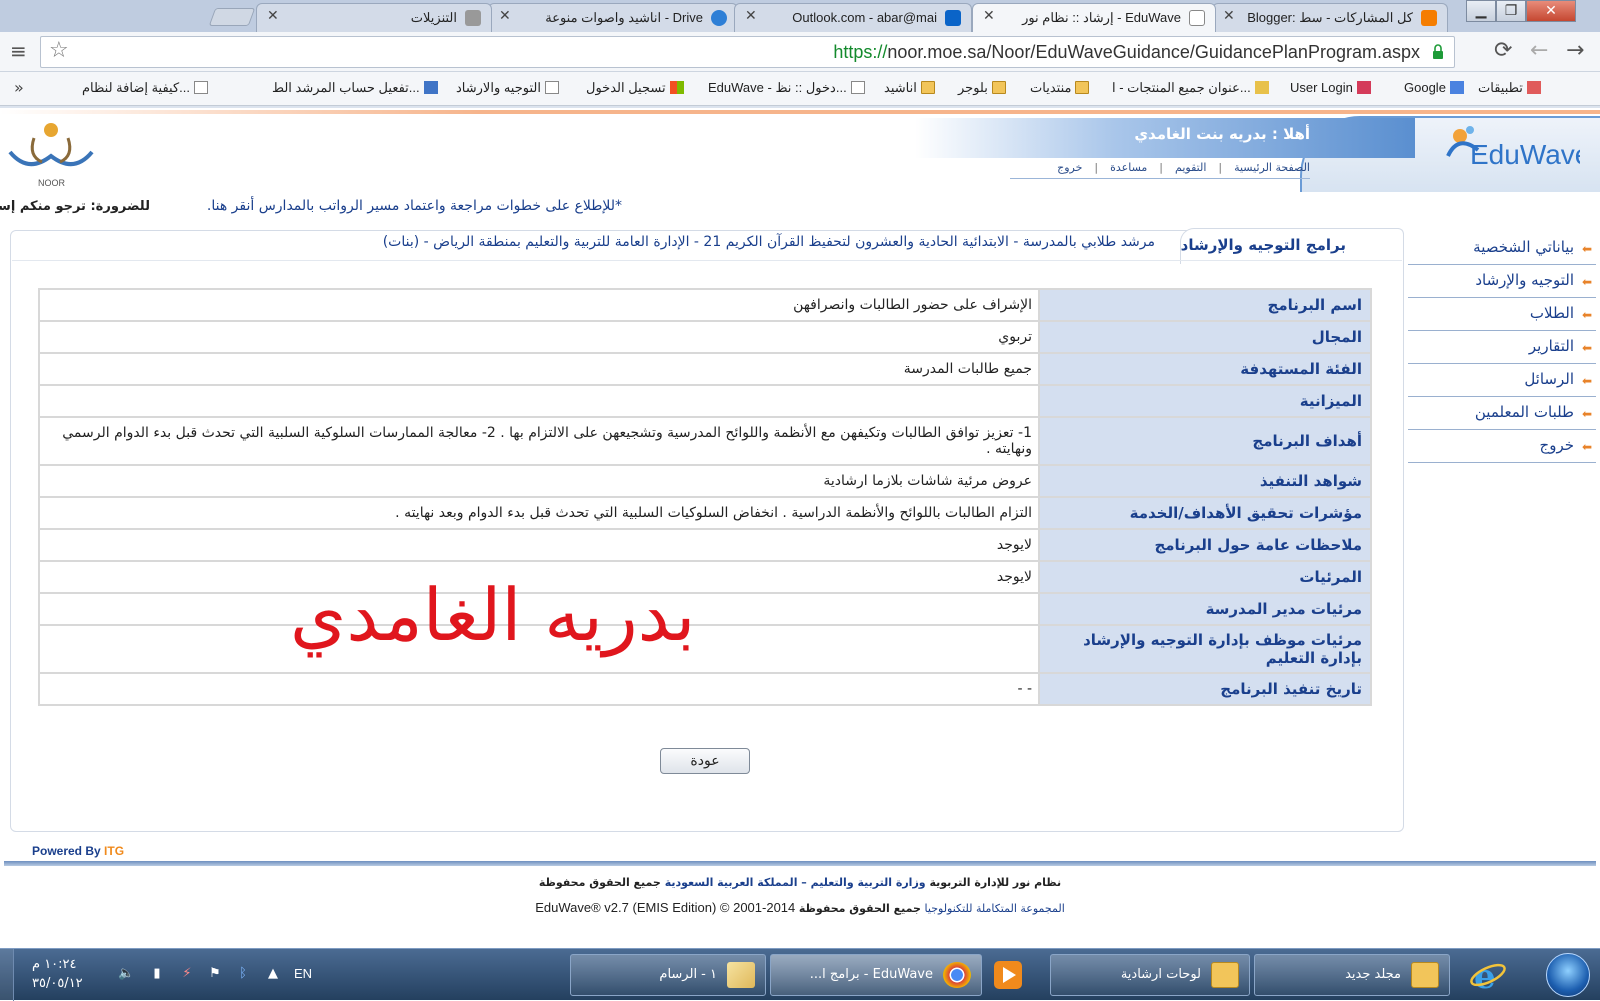  Describe the element at coordinates (1481, 11) in the screenshot. I see `minimize-button: ▁` at that location.